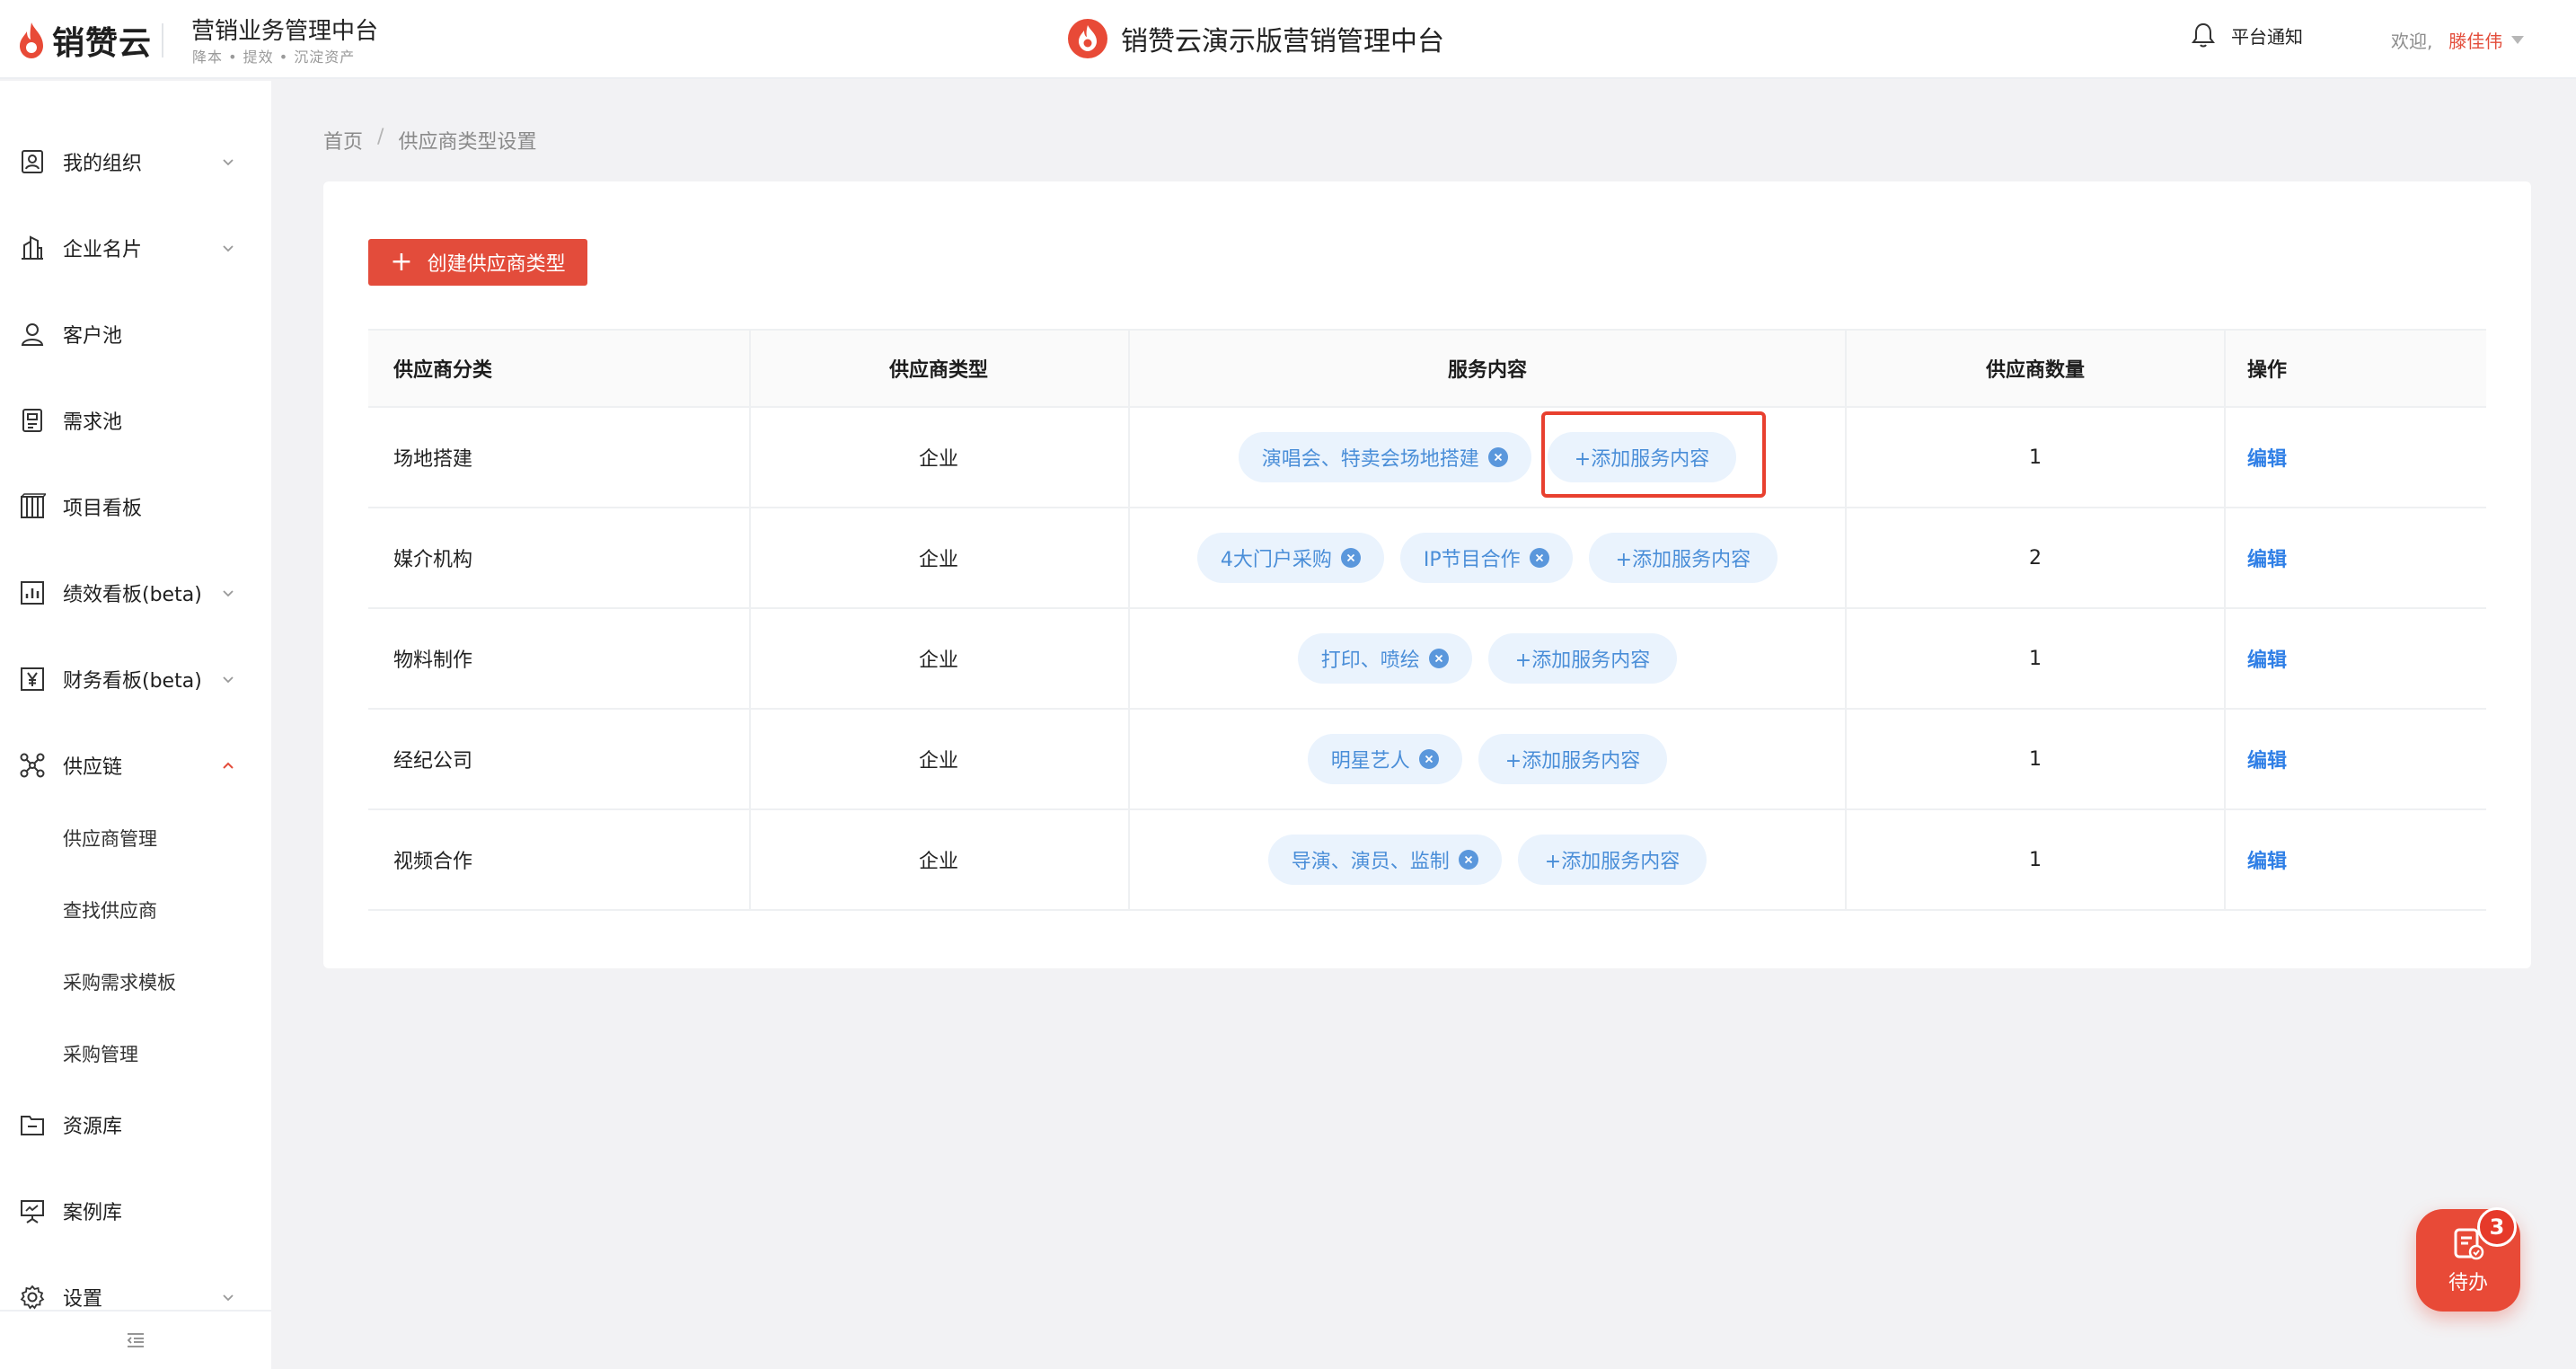 The image size is (2576, 1369). I want to click on sidebar-item-resource-library: 资源库, so click(135, 1125).